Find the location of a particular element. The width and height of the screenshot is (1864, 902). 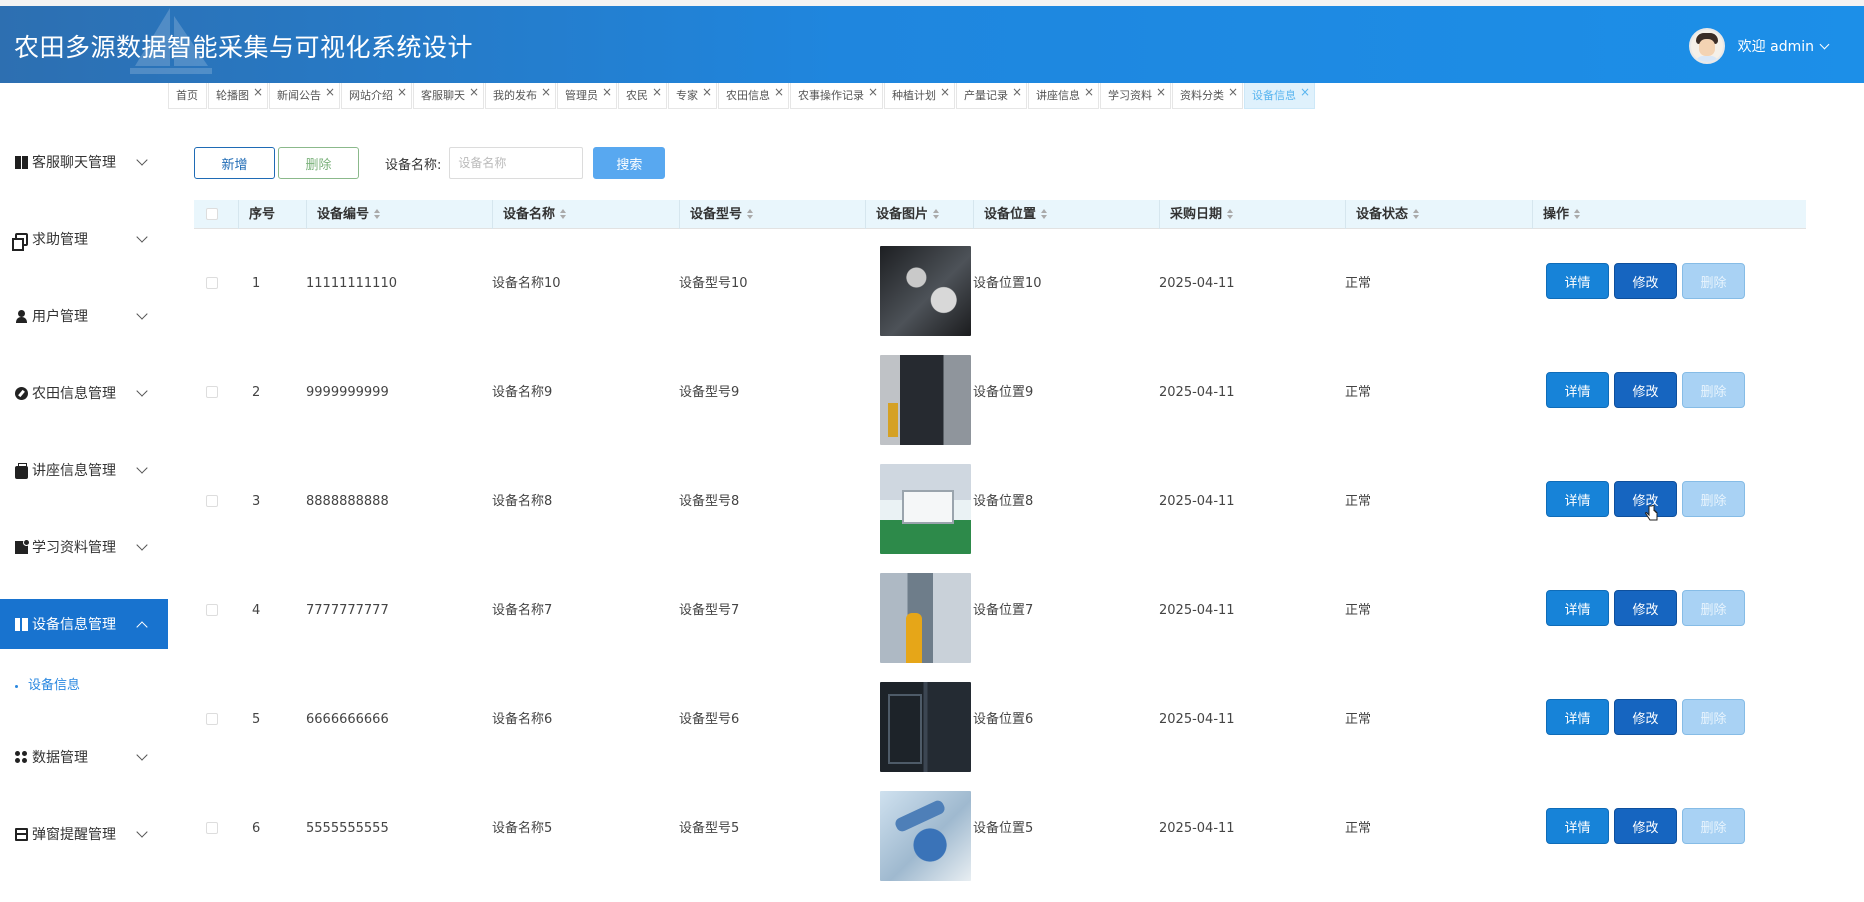

tab-label: 农事操作记录 is located at coordinates (831, 95).